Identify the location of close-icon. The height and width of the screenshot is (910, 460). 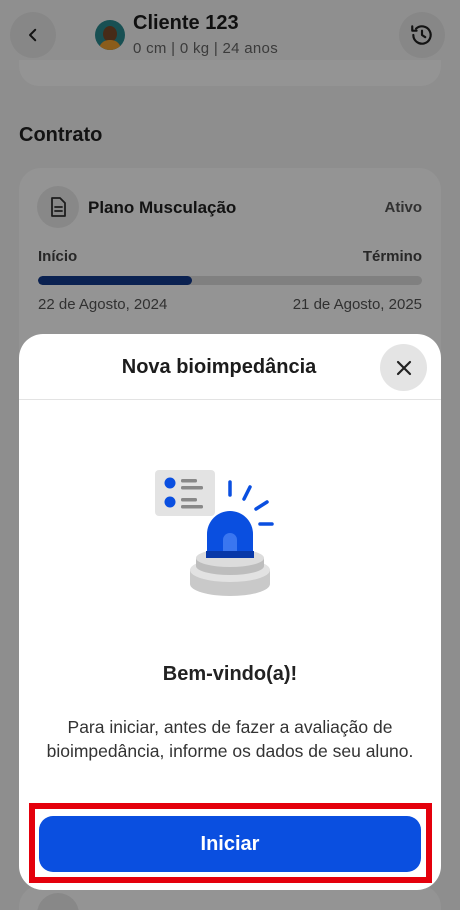
(403, 367).